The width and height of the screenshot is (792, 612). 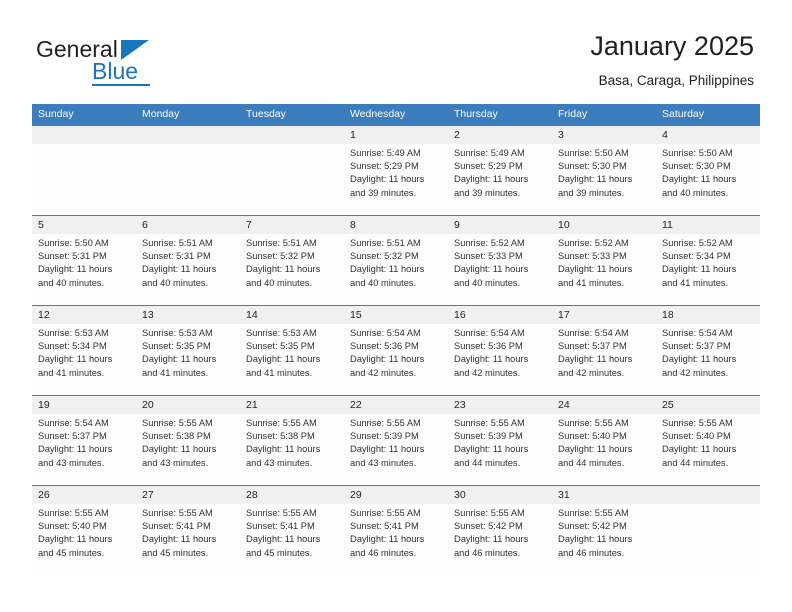 What do you see at coordinates (500, 135) in the screenshot?
I see `day-number: 2` at bounding box center [500, 135].